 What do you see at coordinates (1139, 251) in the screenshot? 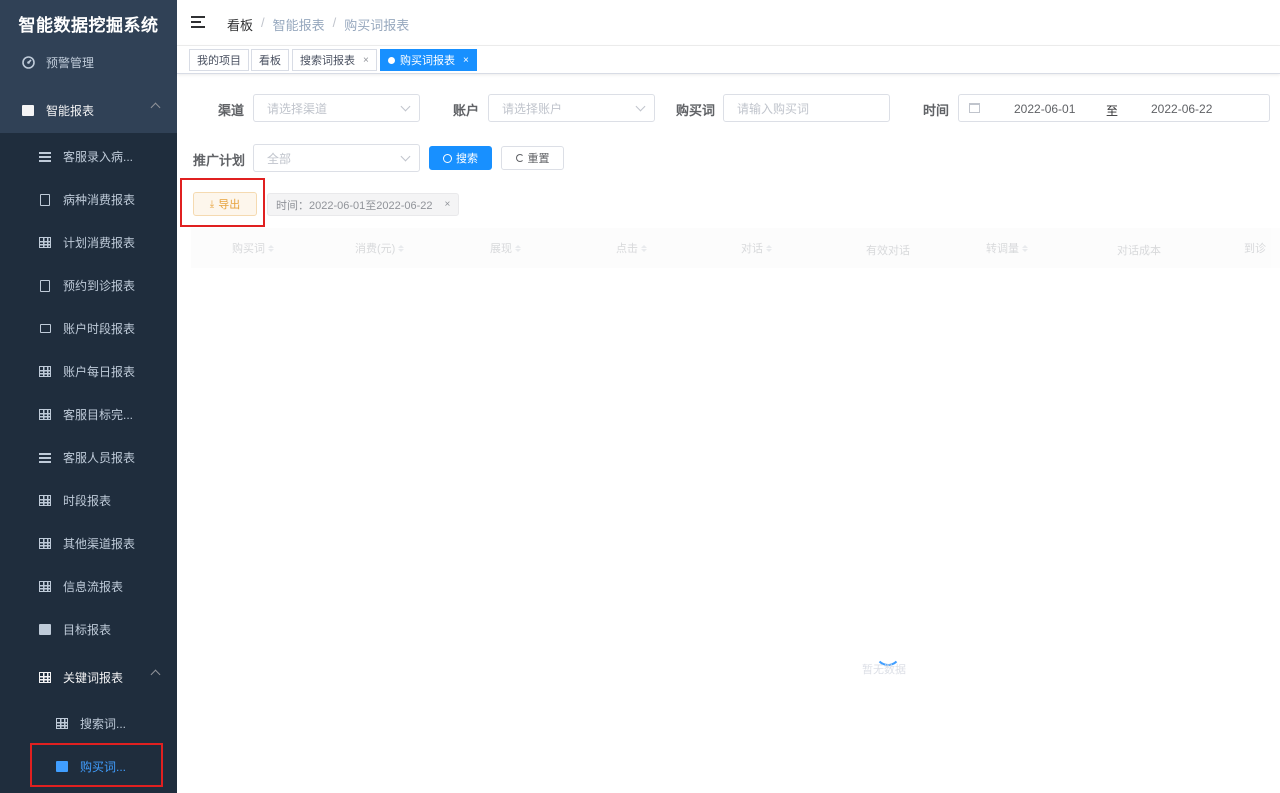
I see `column-header-label: 对话成本` at bounding box center [1139, 251].